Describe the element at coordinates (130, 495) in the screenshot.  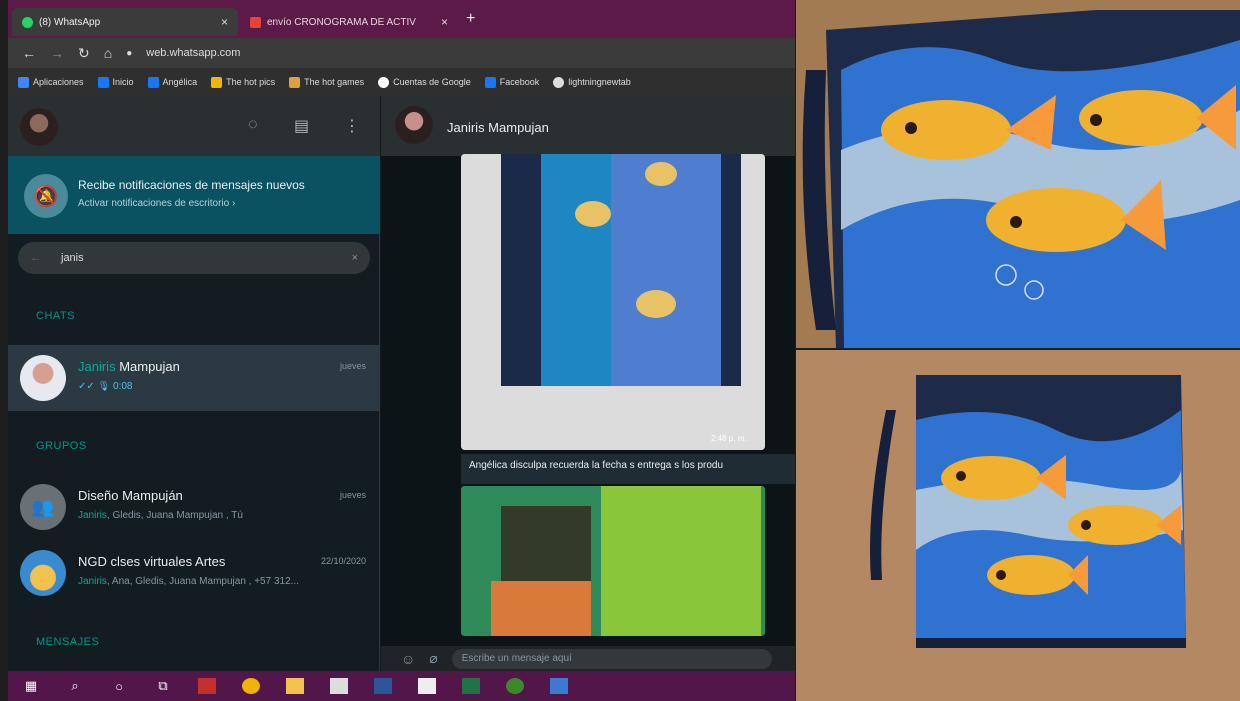
I see `group-name: Diseño Mampuján` at that location.